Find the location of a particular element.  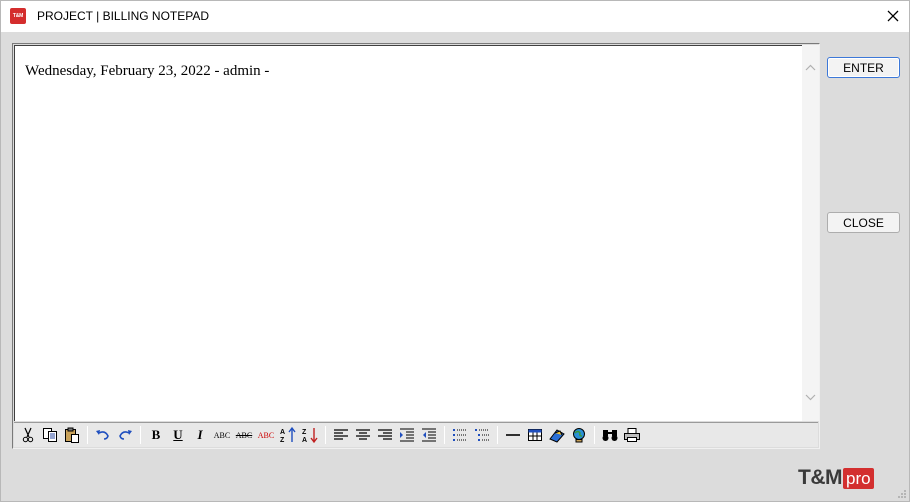

bullet-list-button is located at coordinates (460, 435).